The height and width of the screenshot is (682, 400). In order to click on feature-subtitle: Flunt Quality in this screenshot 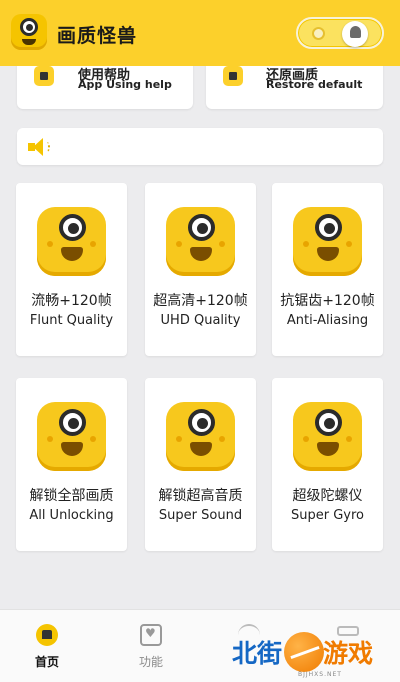, I will do `click(71, 320)`.